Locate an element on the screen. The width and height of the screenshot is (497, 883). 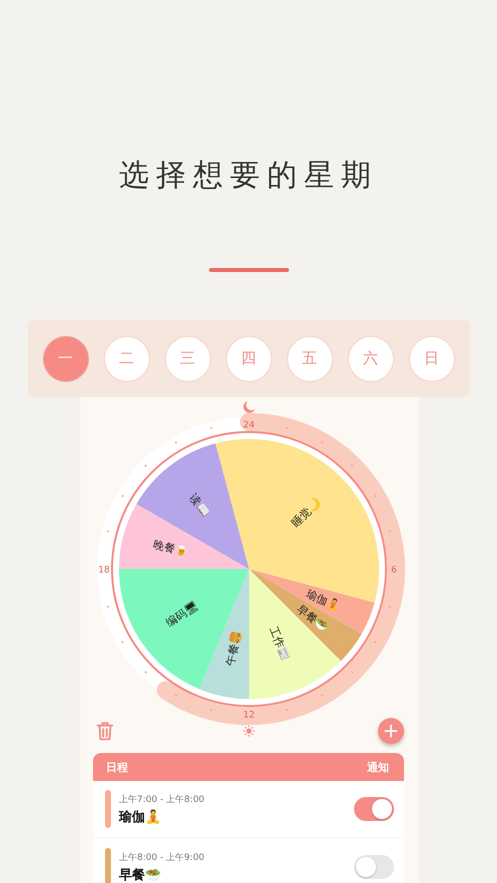
column-header: 通知 is located at coordinates (378, 767).